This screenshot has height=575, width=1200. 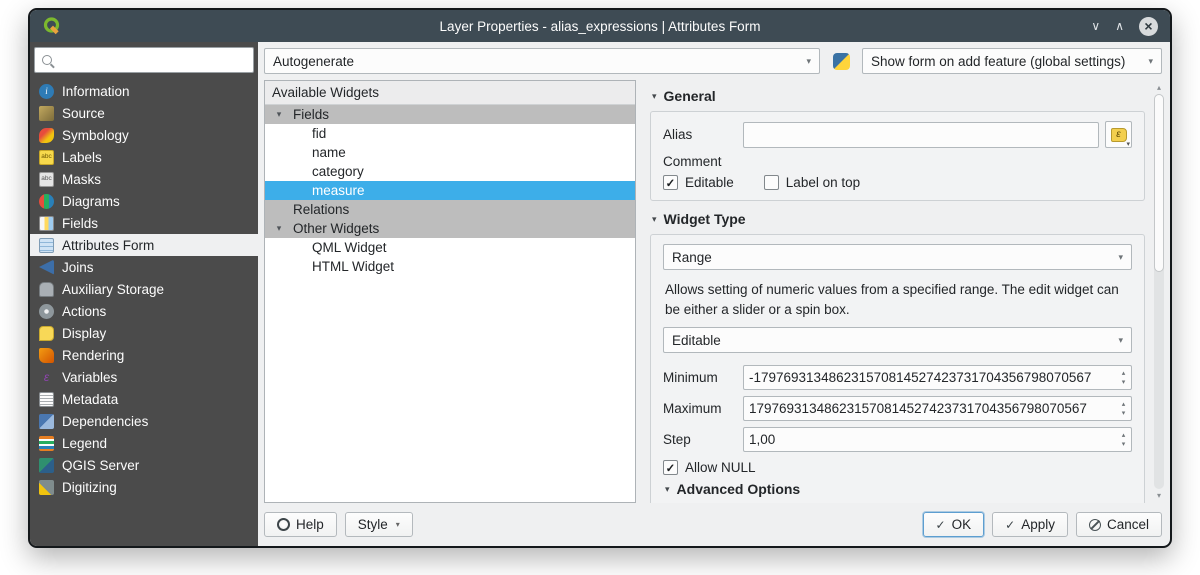 What do you see at coordinates (450, 93) in the screenshot?
I see `available-widgets-title: Available Widgets` at bounding box center [450, 93].